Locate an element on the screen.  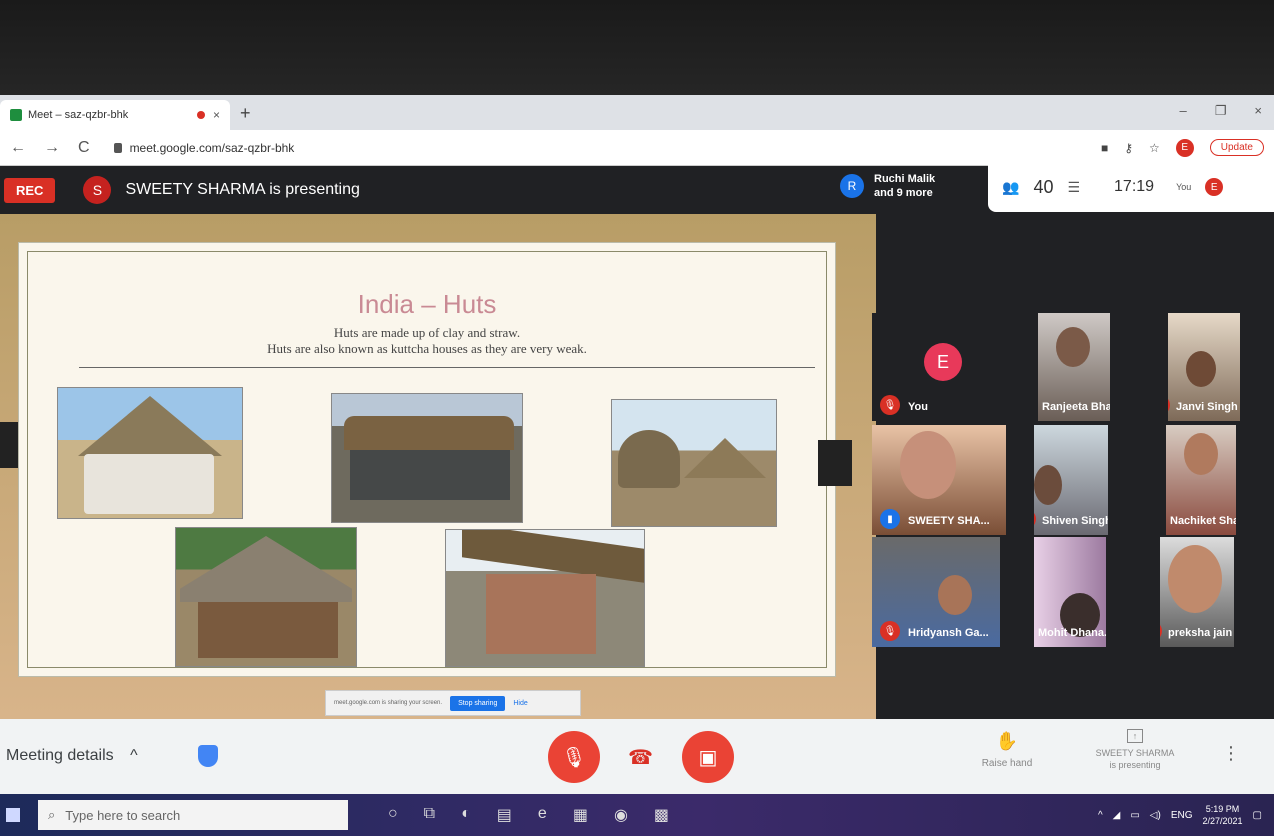
participant-name: You is located at coordinates (918, 407).